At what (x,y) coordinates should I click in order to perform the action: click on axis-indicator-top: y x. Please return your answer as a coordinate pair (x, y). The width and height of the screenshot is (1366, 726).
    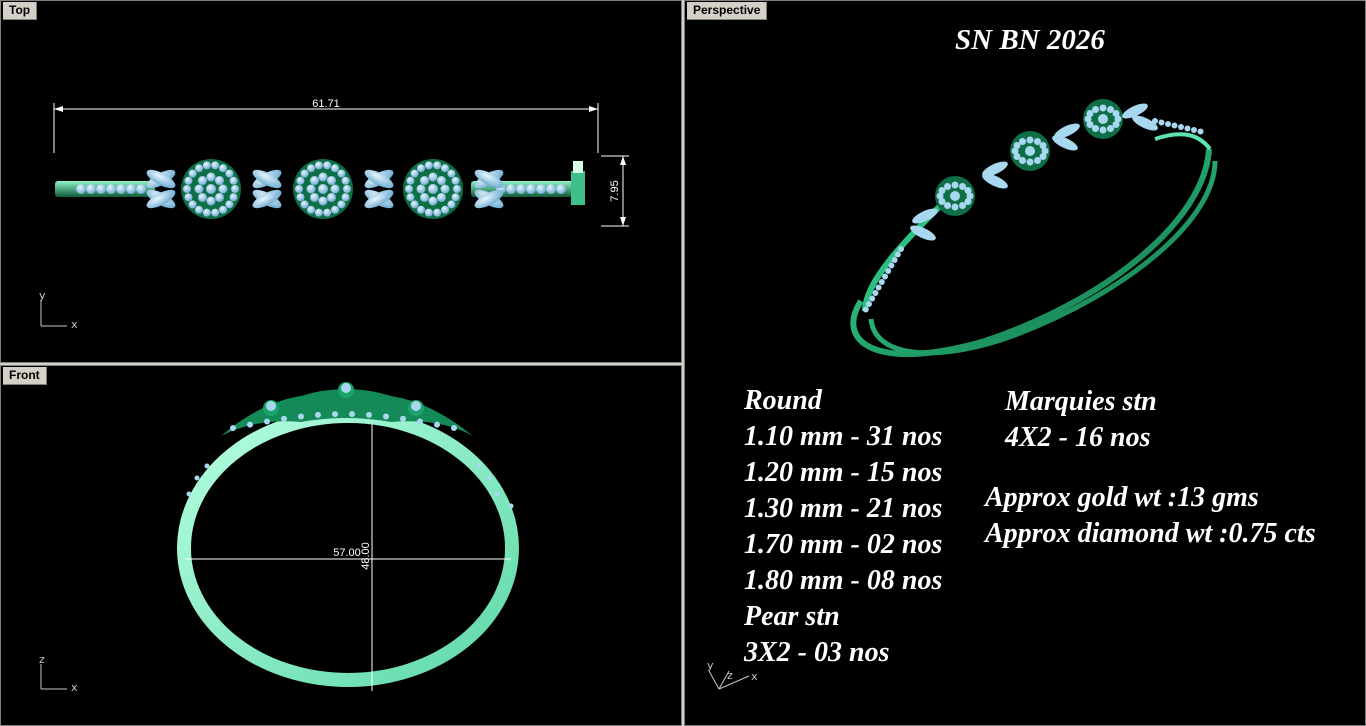
    Looking at the image, I should click on (58, 310).